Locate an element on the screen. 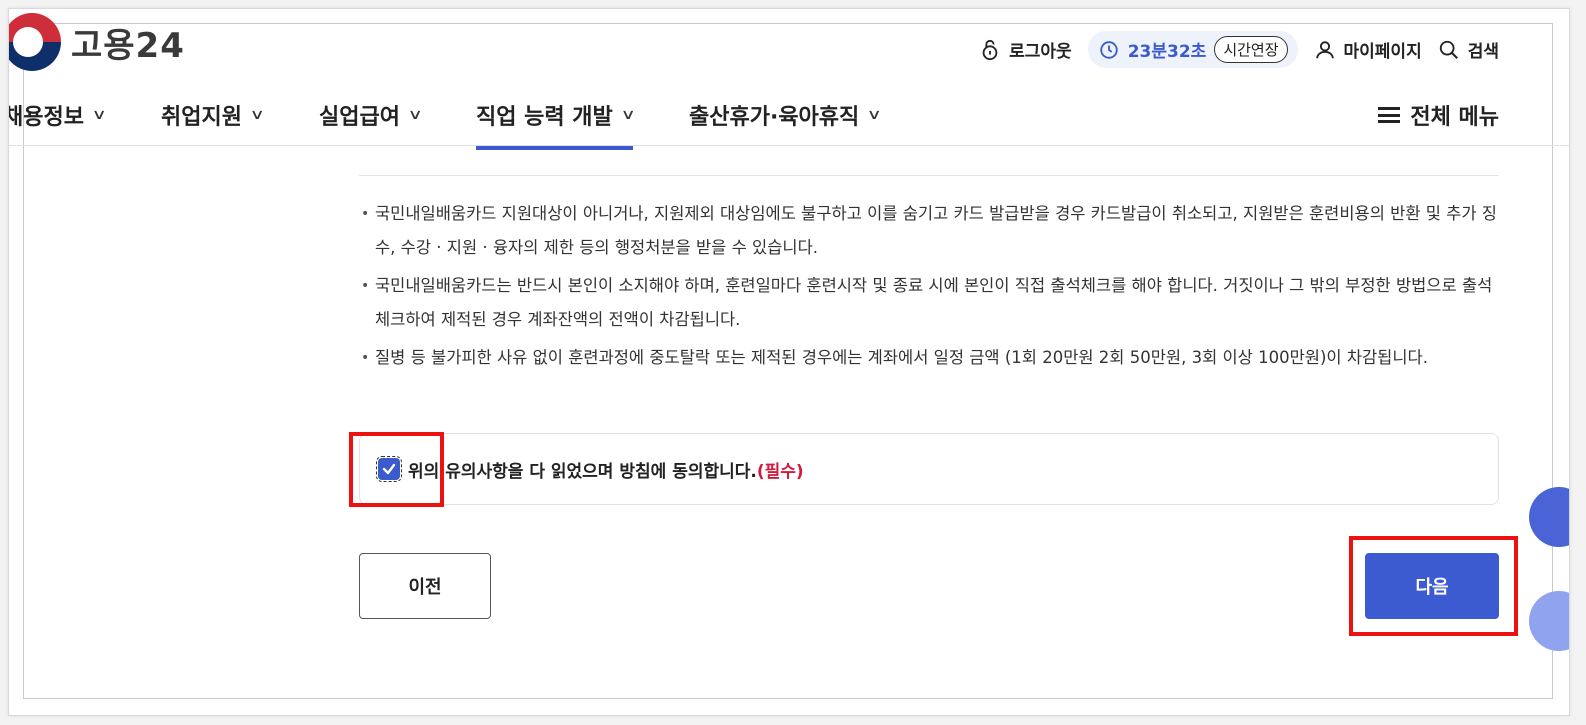  nav-item-label: 실업급여 is located at coordinates (359, 117).